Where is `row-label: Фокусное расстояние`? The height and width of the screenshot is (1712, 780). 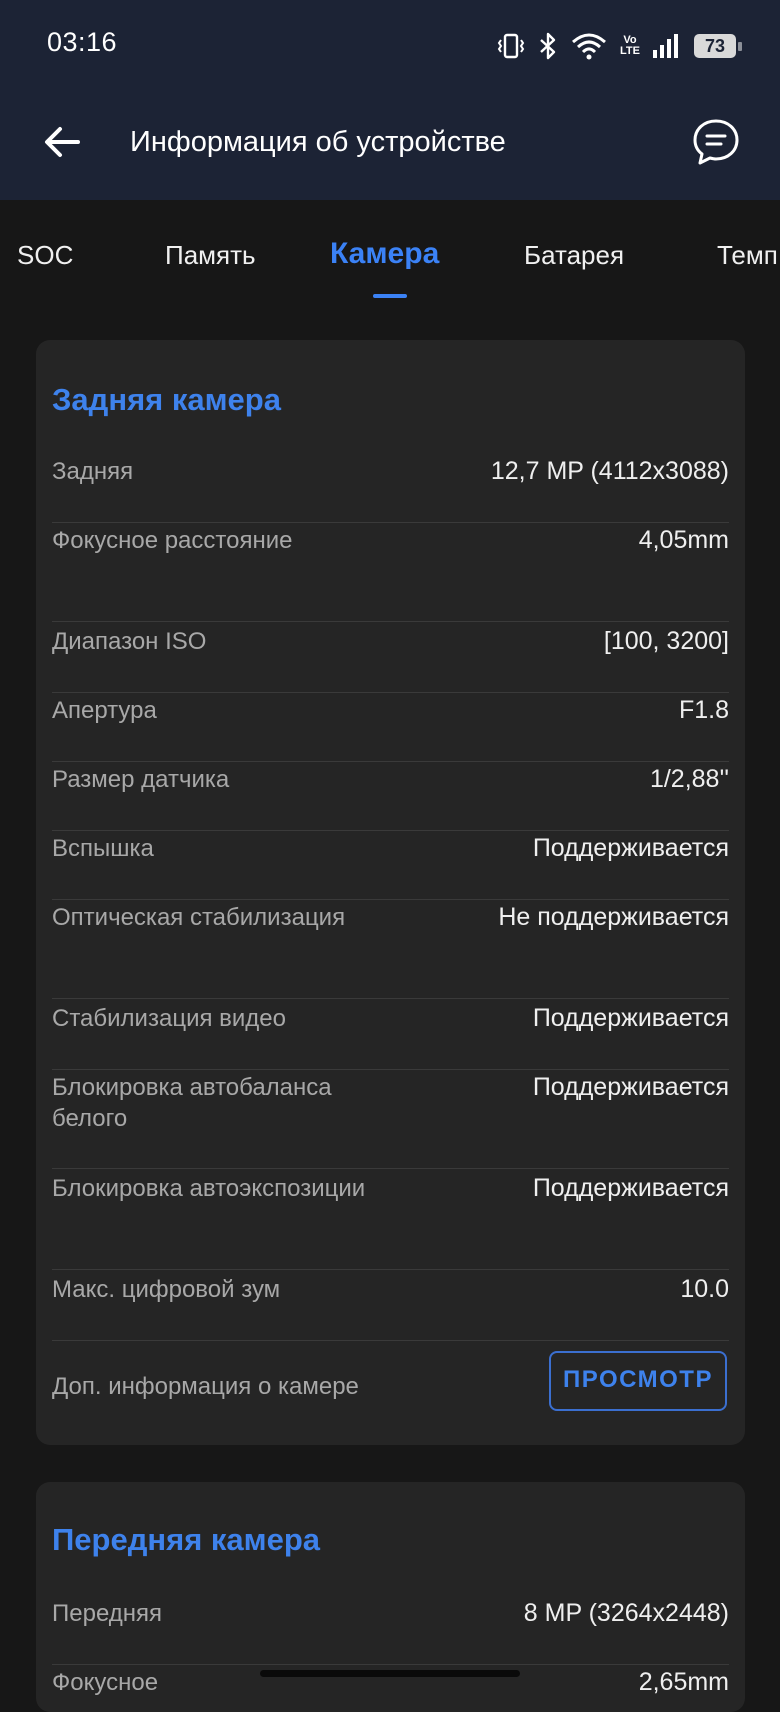
row-label: Фокусное расстояние is located at coordinates (172, 540).